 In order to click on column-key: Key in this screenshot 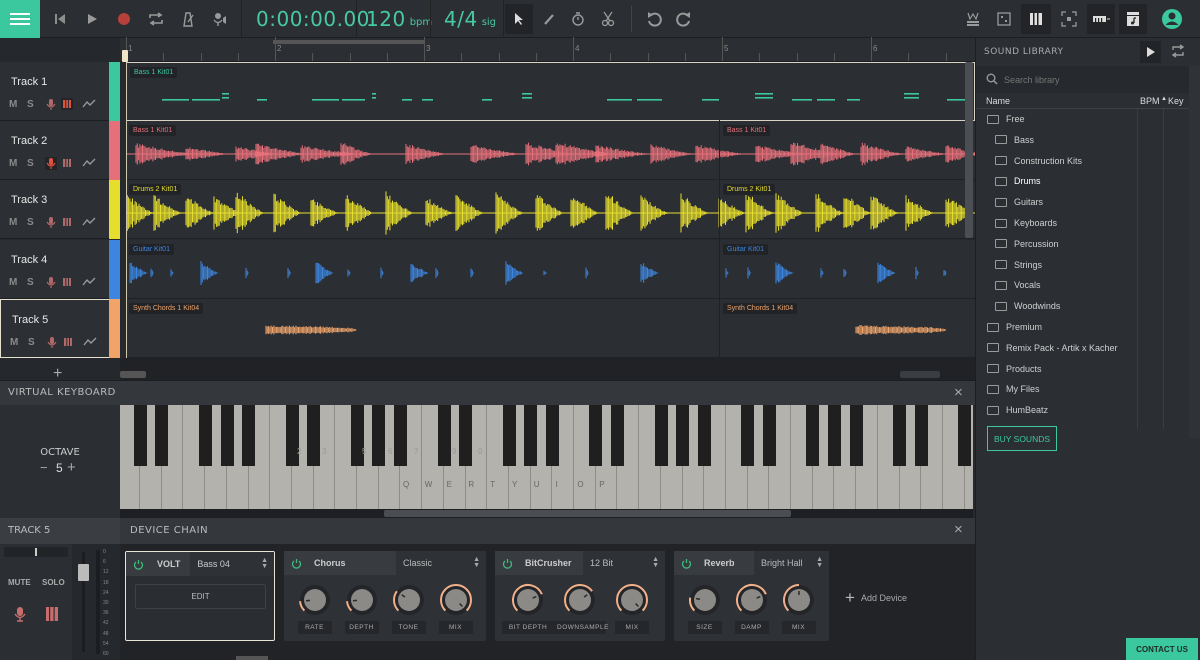, I will do `click(1176, 101)`.